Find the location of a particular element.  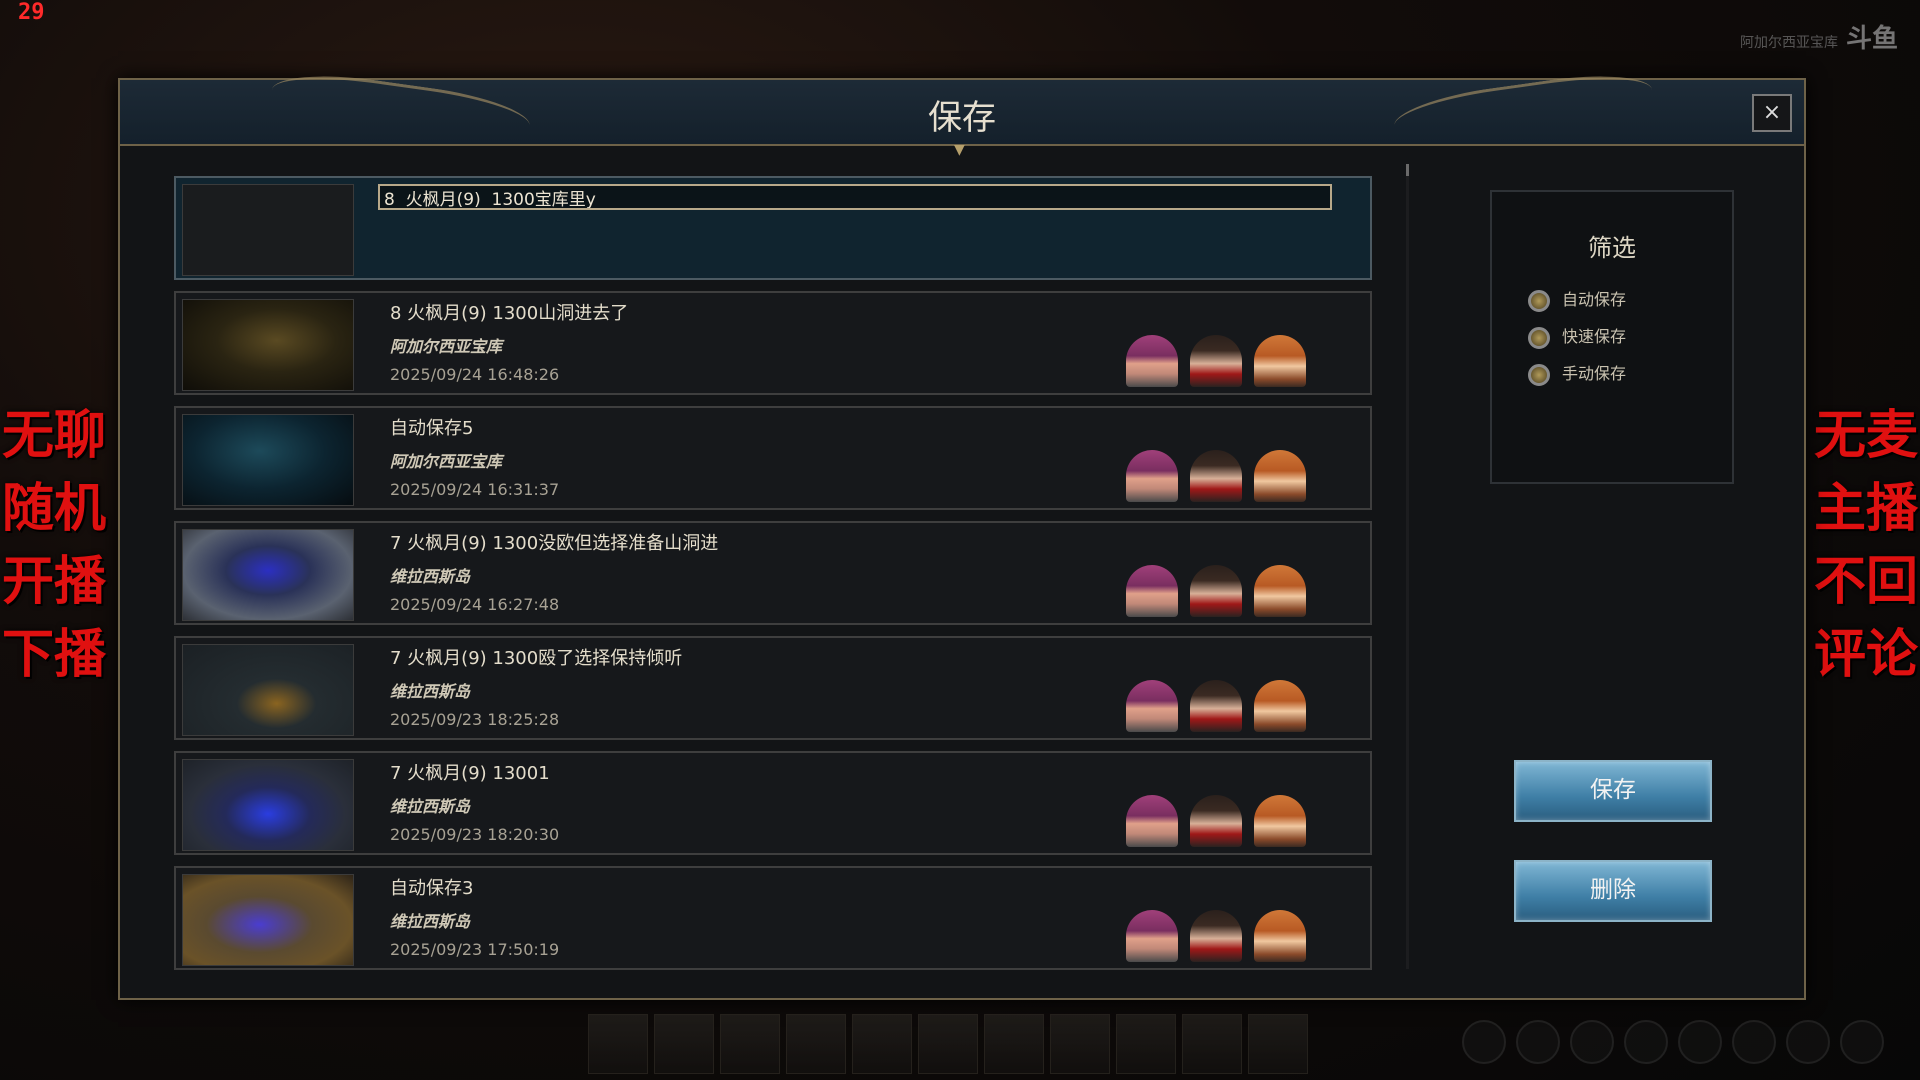

save-row: 7 火枫月(9) 13001 维拉西斯岛 2025/09/23 18:20:30 is located at coordinates (773, 803).